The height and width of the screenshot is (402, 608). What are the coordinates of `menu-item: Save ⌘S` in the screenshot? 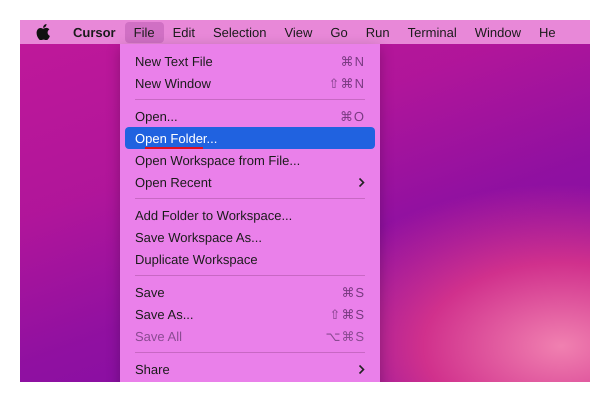 It's located at (250, 292).